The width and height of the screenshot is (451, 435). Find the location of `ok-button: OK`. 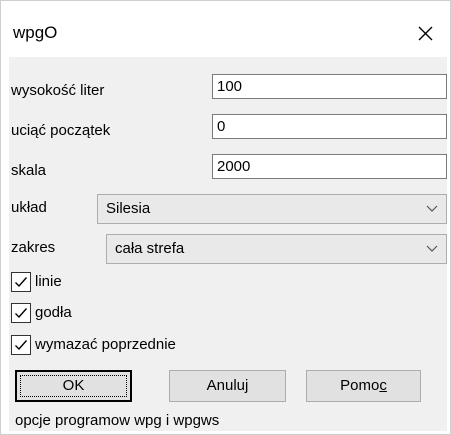

ok-button: OK is located at coordinates (73, 386).